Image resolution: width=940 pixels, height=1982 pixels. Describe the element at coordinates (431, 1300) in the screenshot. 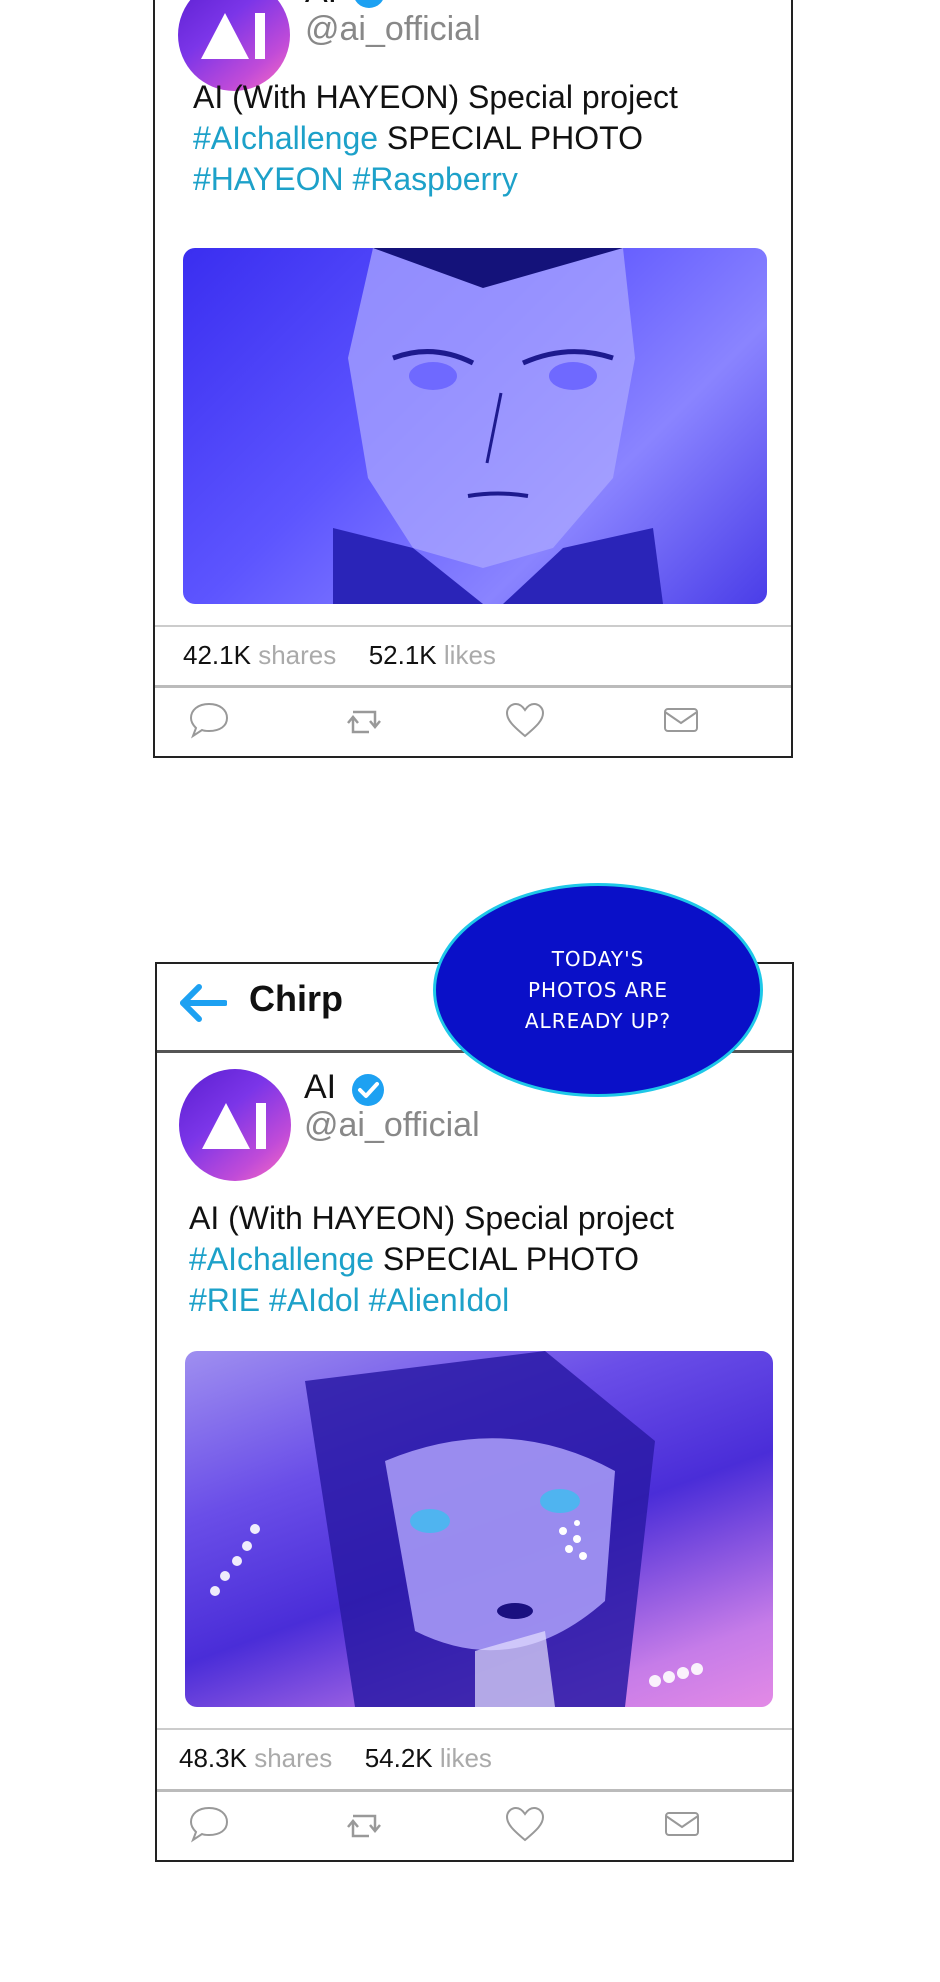

I see `hashtag-link: #RIE #AIdol #AlienIdol` at that location.